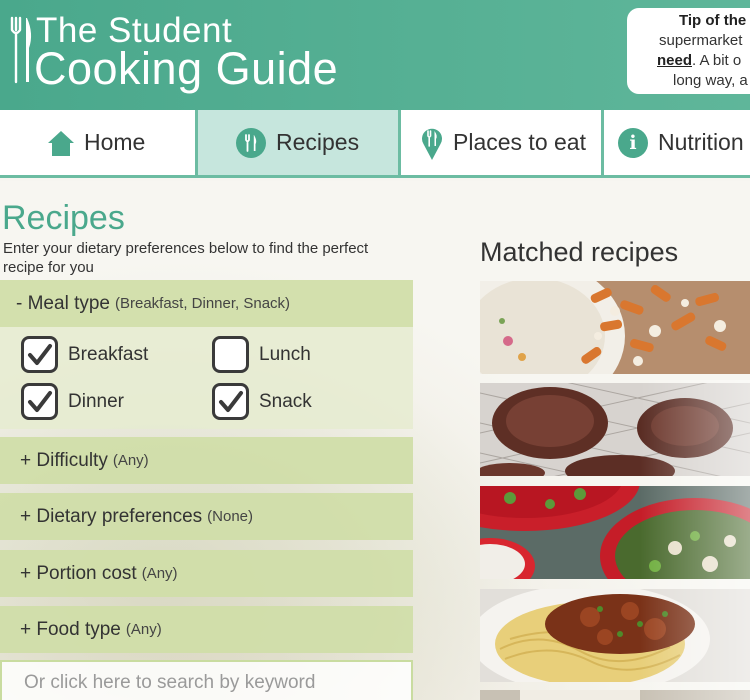 The image size is (750, 700). Describe the element at coordinates (230, 516) in the screenshot. I see `filter-hint: (None)` at that location.